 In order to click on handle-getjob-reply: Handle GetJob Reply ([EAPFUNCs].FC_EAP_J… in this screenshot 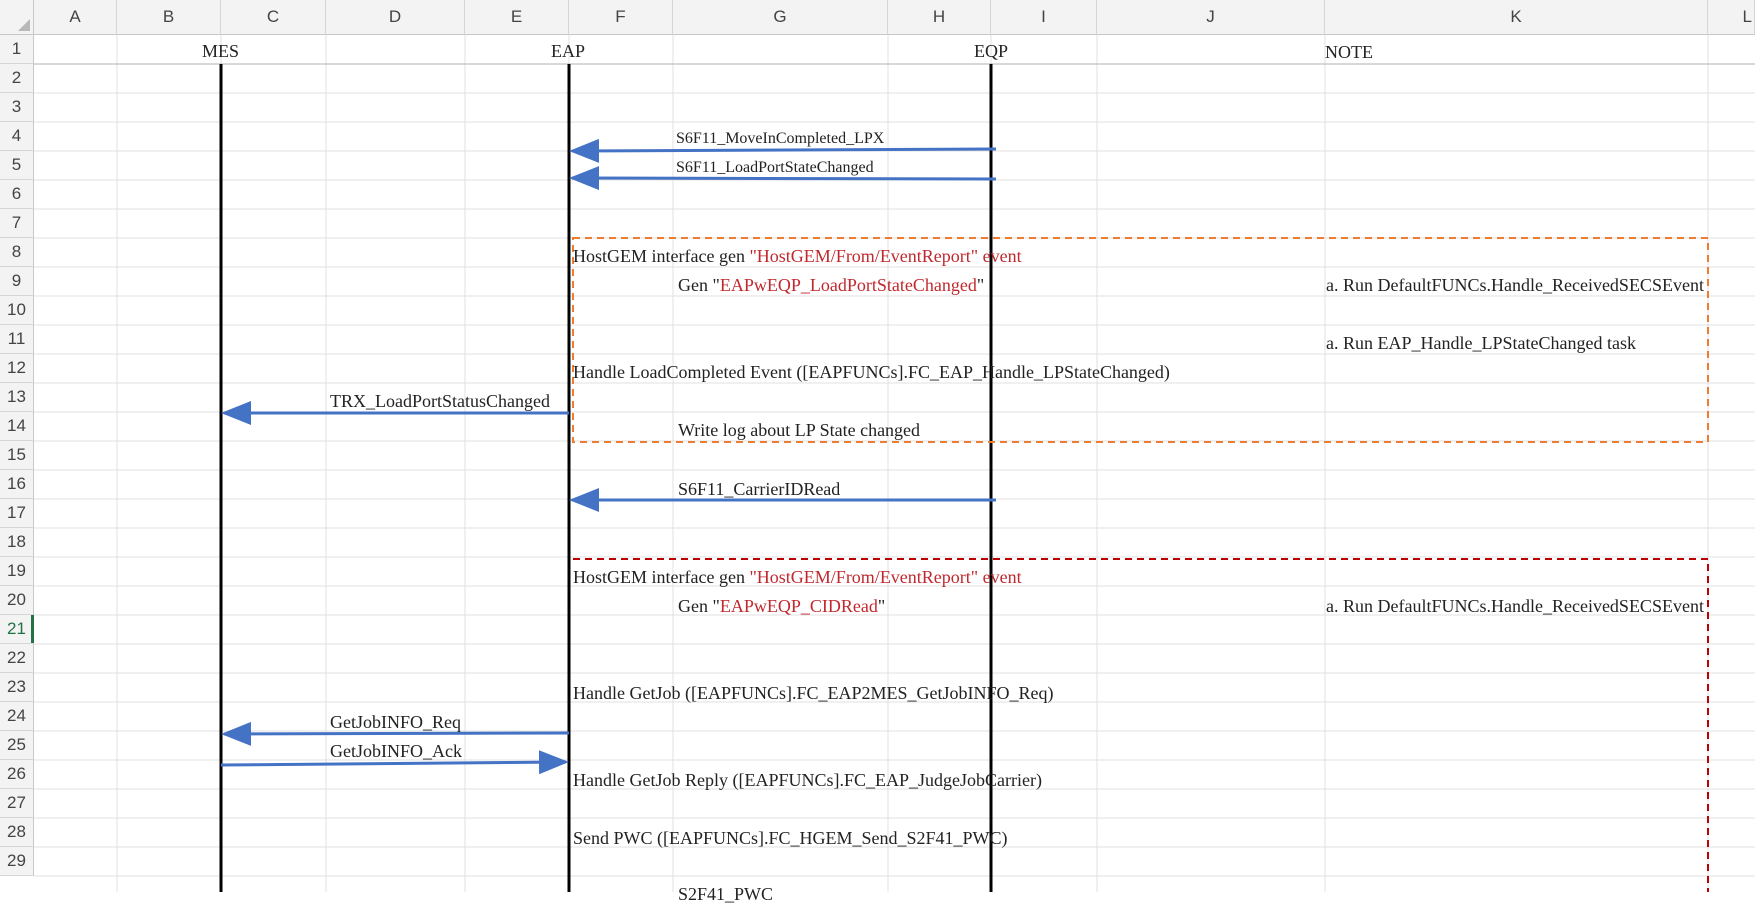, I will do `click(807, 780)`.